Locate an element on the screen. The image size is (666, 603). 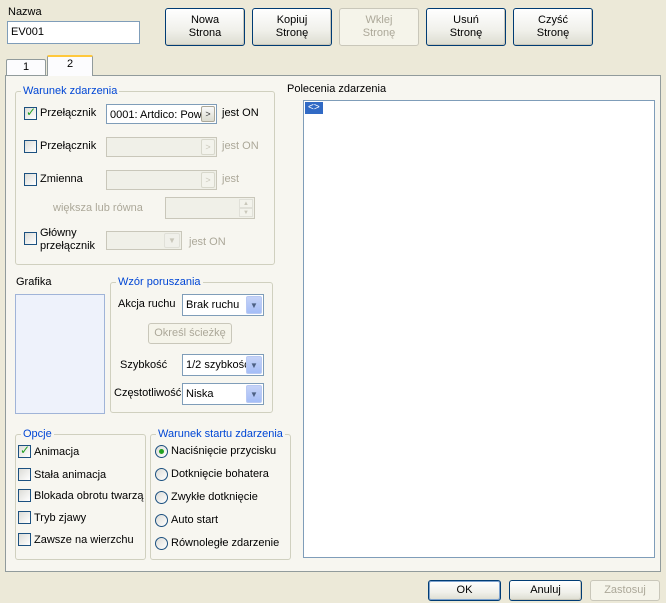
trigger-group-title: Warunek startu zdarzenia is located at coordinates (220, 434).